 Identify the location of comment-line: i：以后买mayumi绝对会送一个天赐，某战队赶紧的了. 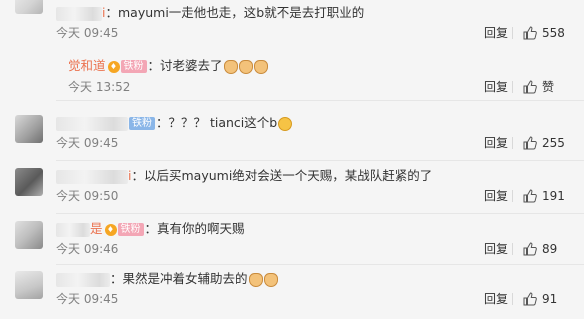
(315, 176).